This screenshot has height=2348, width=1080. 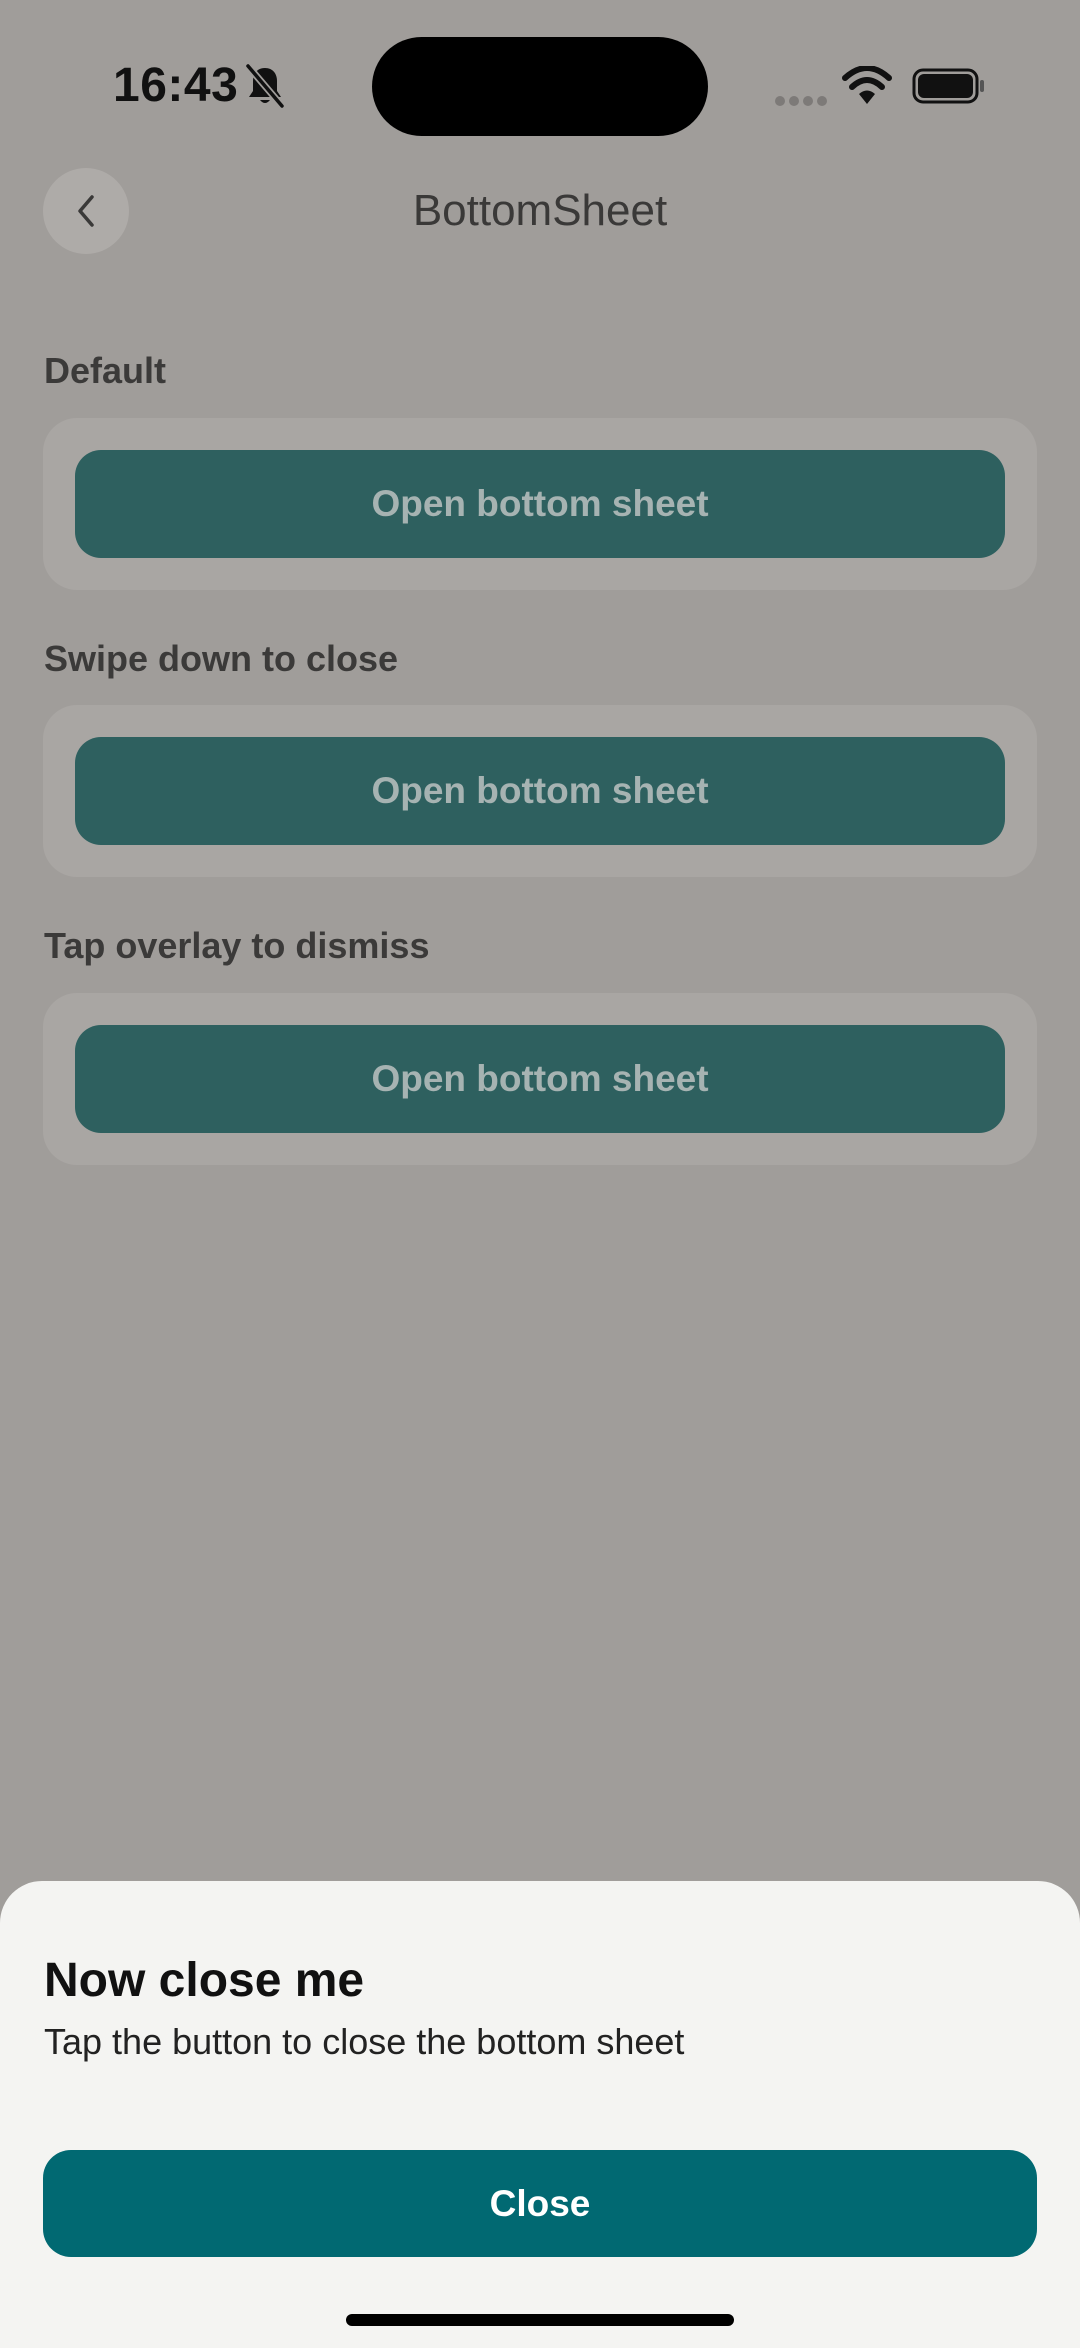 What do you see at coordinates (221, 658) in the screenshot?
I see `section-label-swipe: Swipe down to close` at bounding box center [221, 658].